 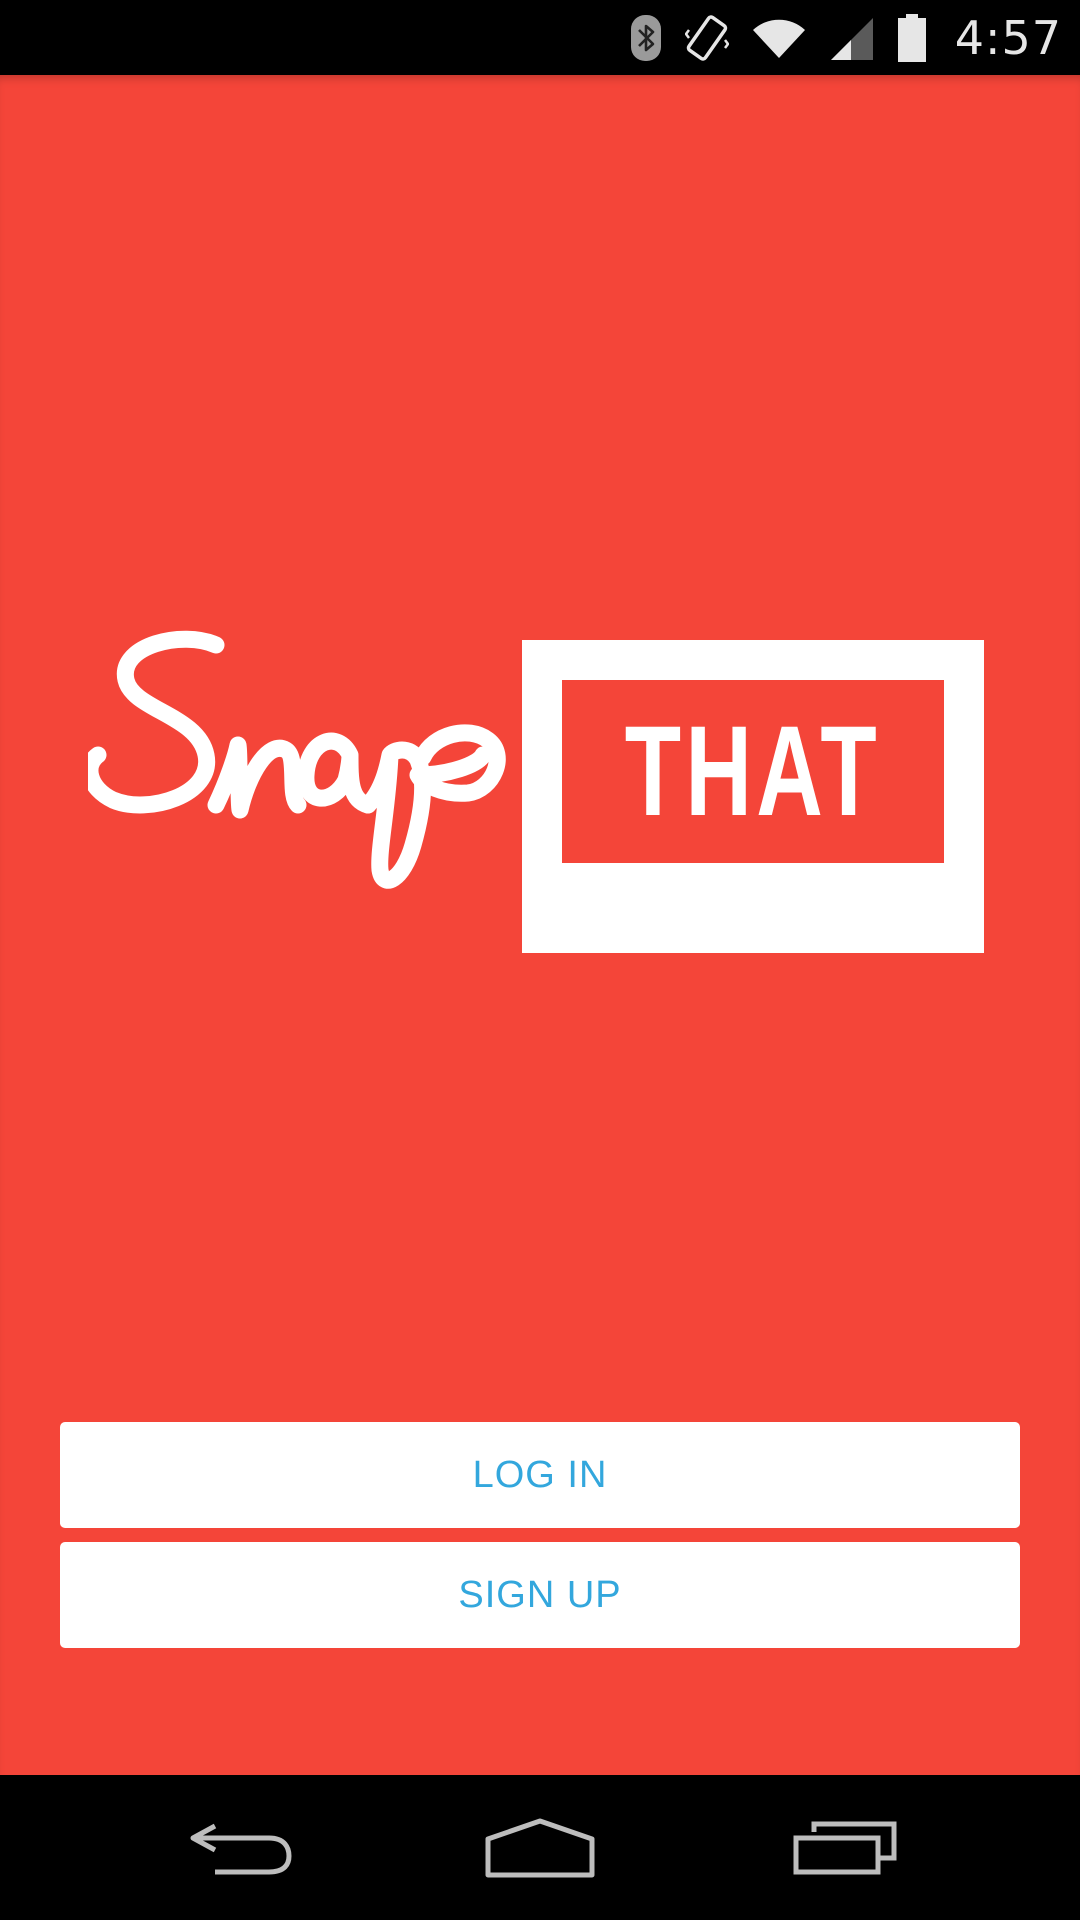 I want to click on logo-script-snap, so click(x=297, y=759).